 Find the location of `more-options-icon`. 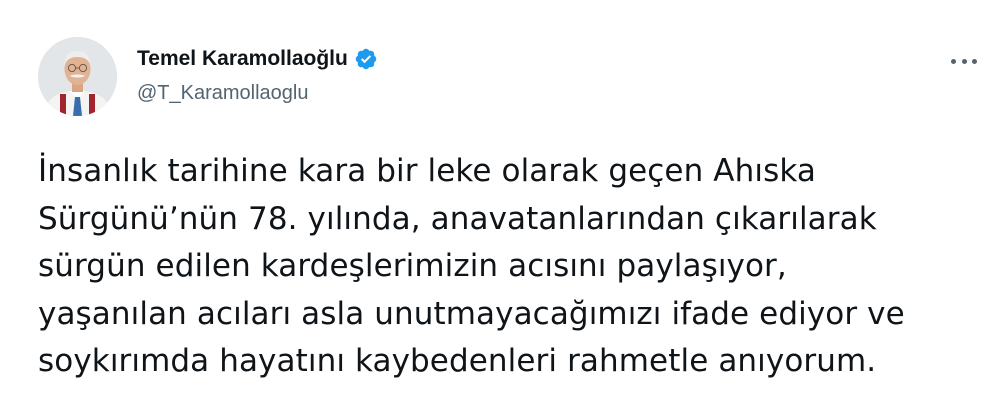

more-options-icon is located at coordinates (964, 61).